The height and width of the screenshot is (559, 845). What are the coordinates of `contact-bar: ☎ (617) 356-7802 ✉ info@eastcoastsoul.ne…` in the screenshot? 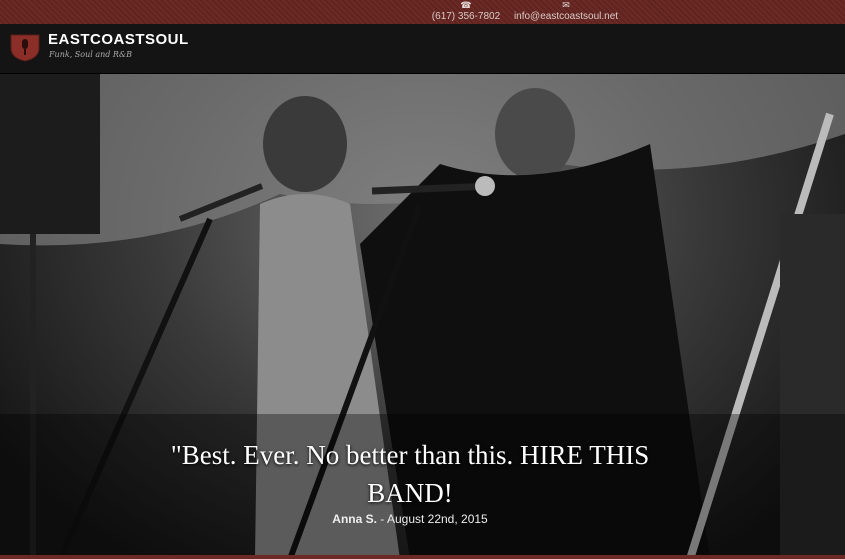 It's located at (422, 12).